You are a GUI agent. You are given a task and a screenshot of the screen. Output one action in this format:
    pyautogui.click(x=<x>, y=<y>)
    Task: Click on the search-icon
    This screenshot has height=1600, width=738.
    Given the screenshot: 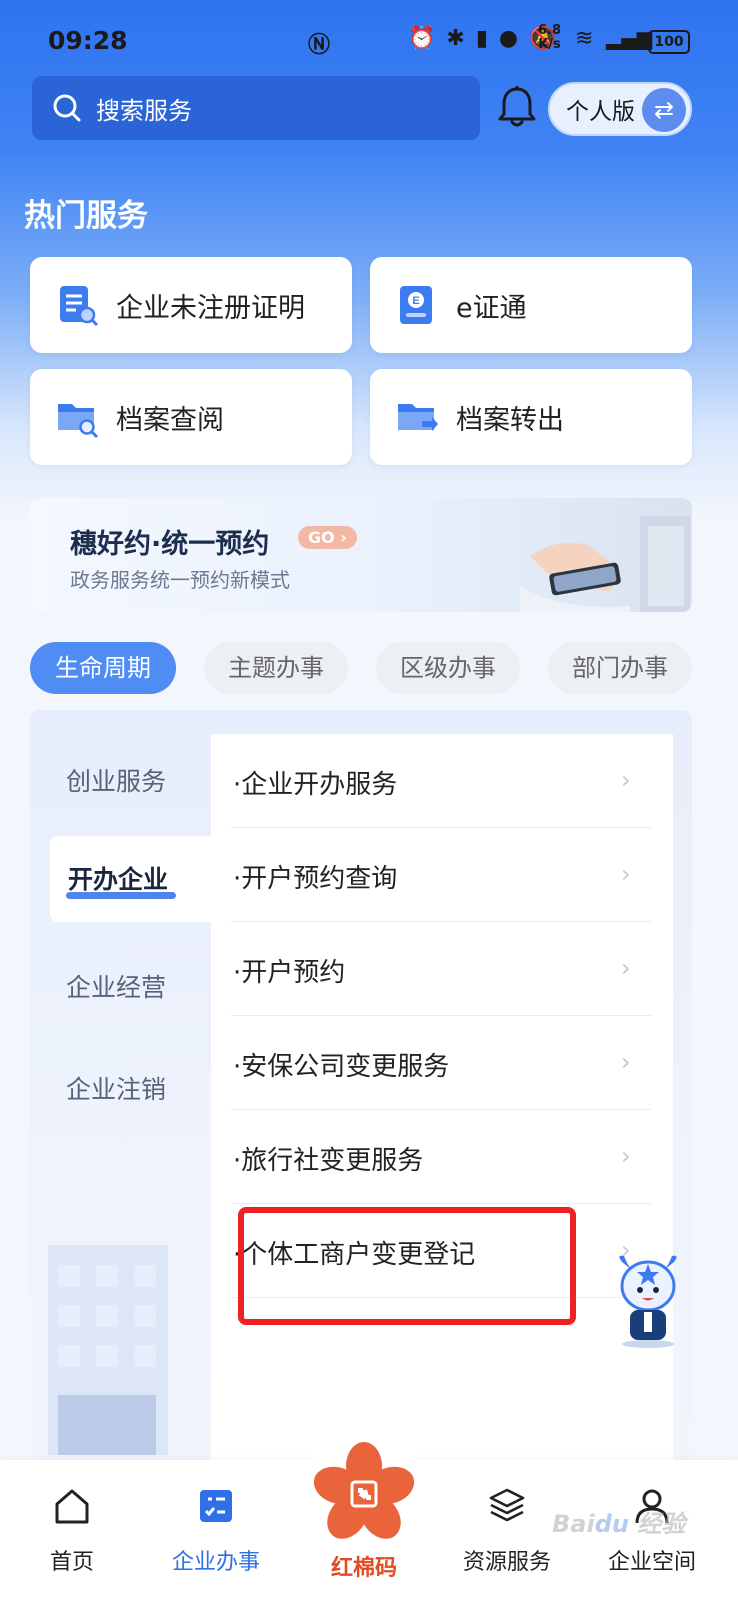 What is the action you would take?
    pyautogui.click(x=67, y=108)
    